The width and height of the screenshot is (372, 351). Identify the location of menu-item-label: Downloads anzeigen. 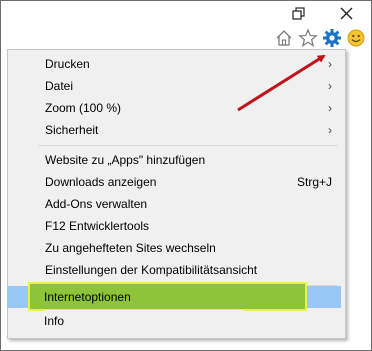
(101, 182).